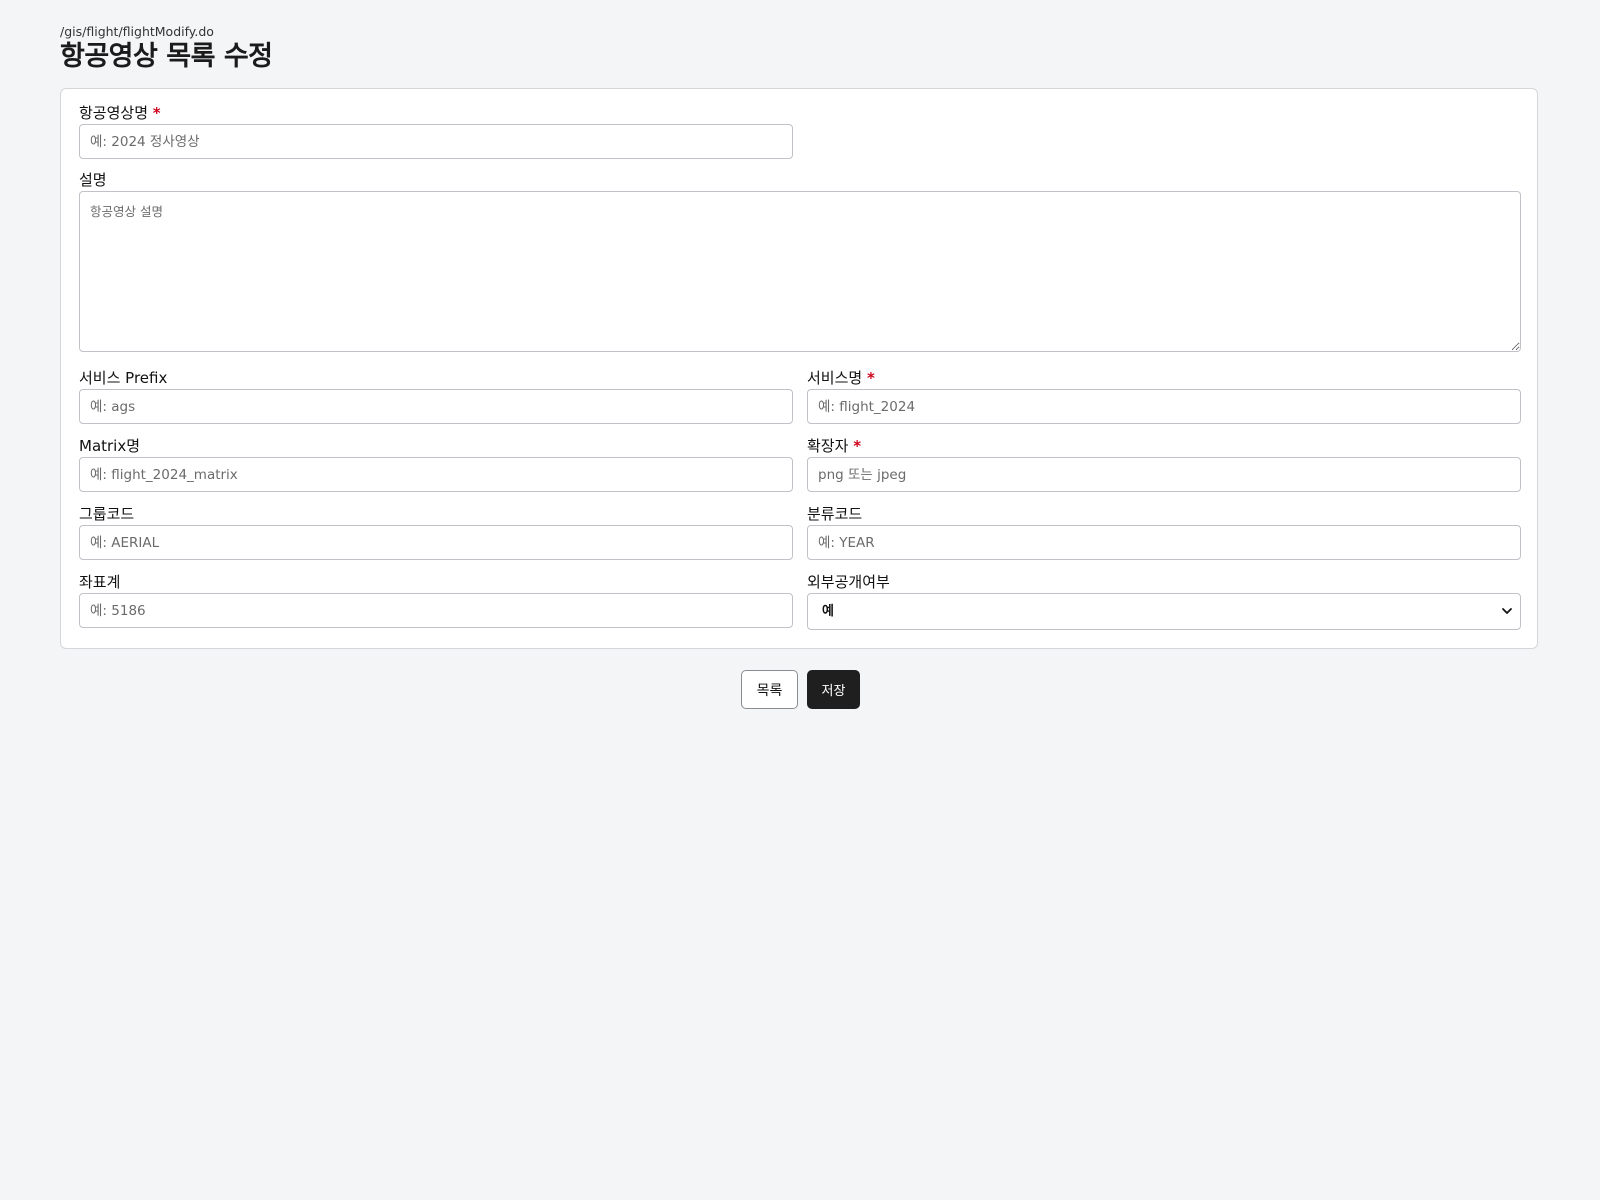  What do you see at coordinates (835, 514) in the screenshot?
I see `class-code-label: 분류코드` at bounding box center [835, 514].